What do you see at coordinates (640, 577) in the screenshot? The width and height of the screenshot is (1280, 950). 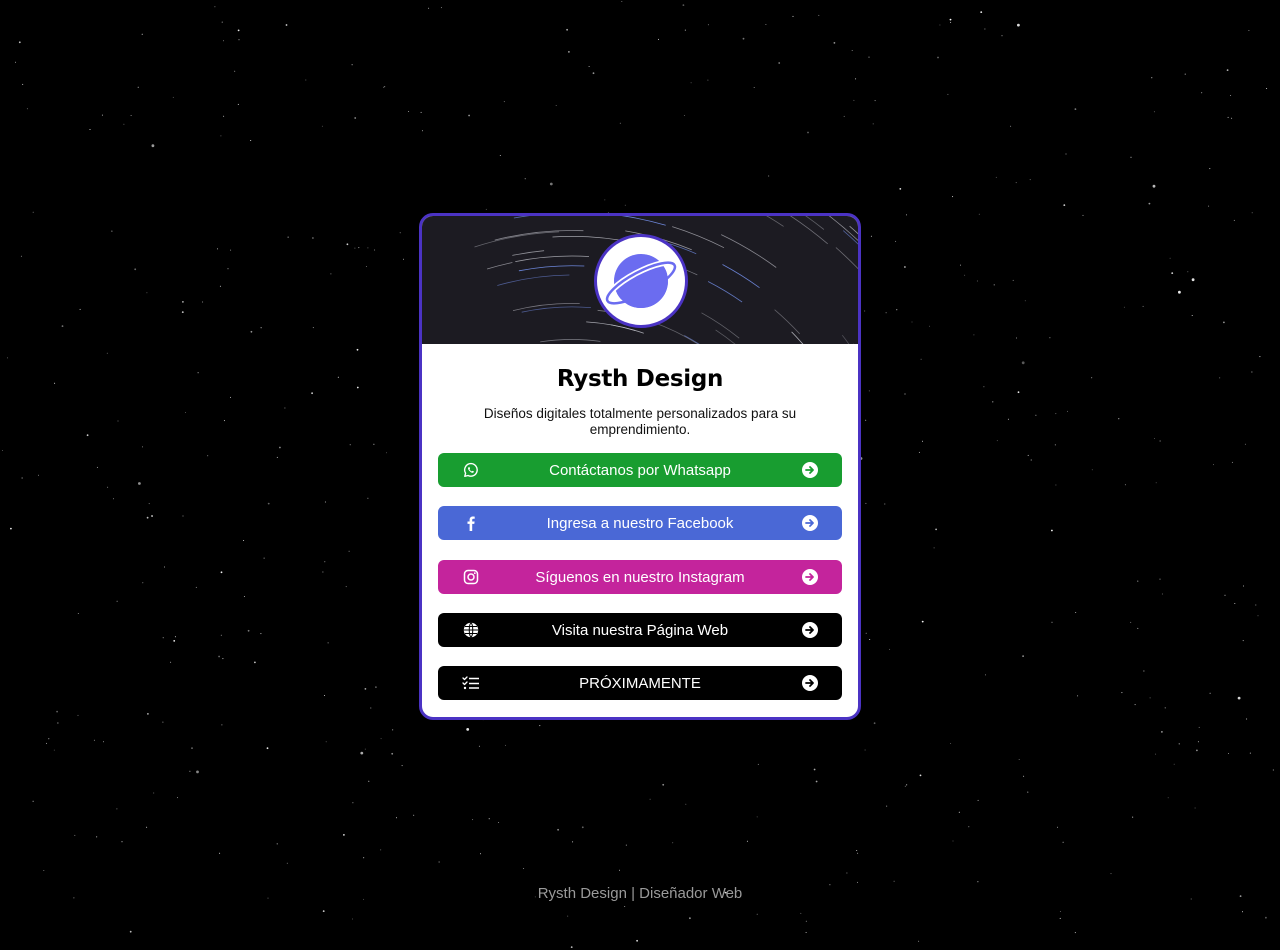 I see `instagram-button: Síguenos en nuestro Instagram` at bounding box center [640, 577].